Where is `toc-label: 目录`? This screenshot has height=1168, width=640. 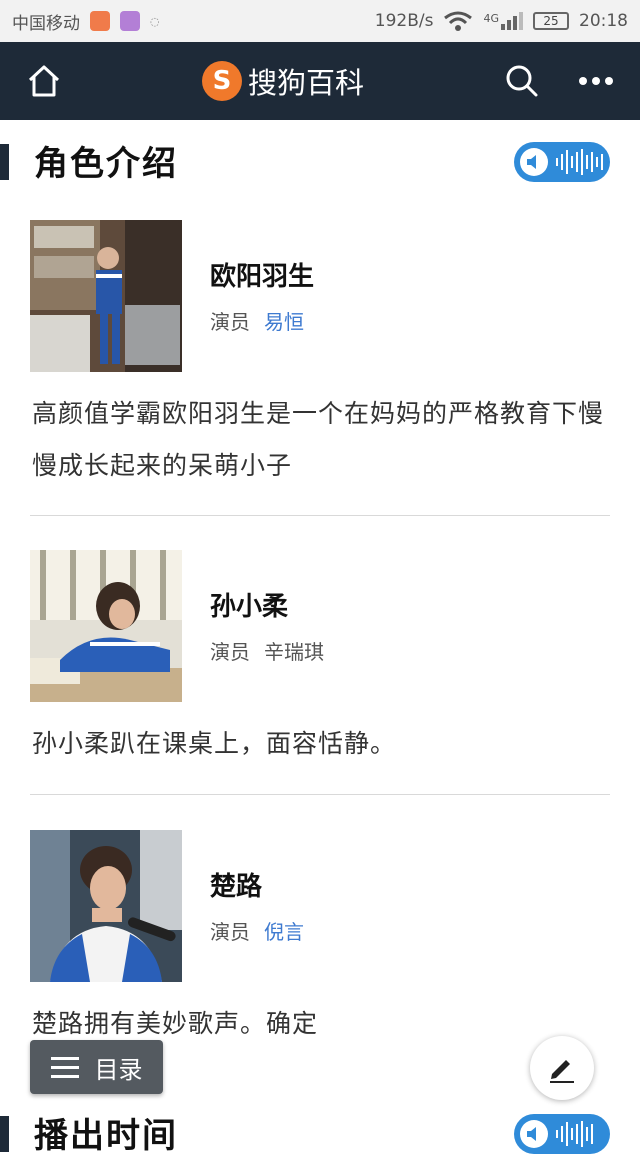 toc-label: 目录 is located at coordinates (118, 1069).